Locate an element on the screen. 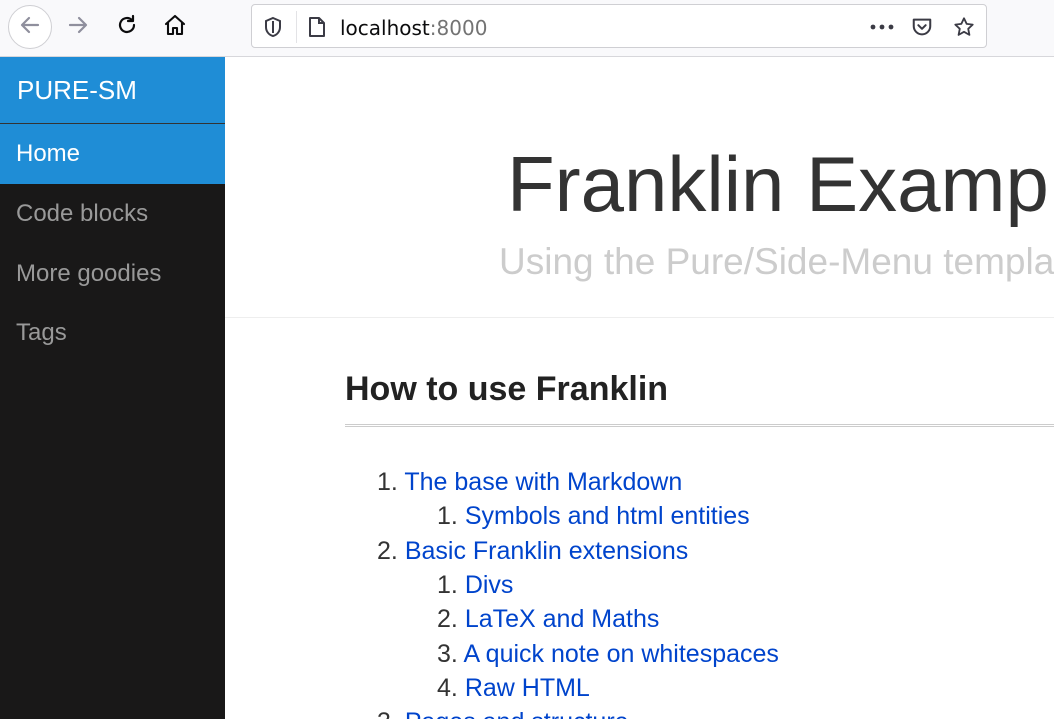 This screenshot has height=719, width=1054. toc-link-divs: Divs is located at coordinates (489, 585).